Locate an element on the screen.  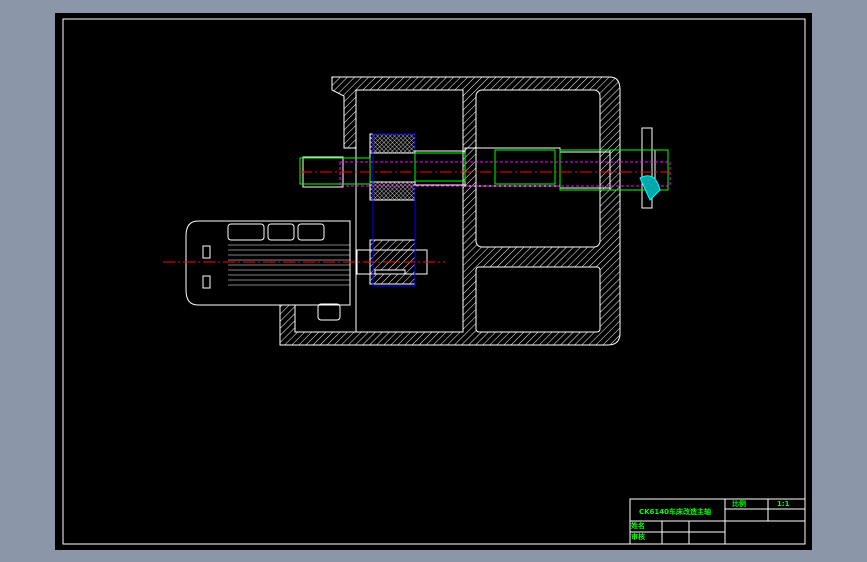
name-label: 姓名 is located at coordinates (638, 526).